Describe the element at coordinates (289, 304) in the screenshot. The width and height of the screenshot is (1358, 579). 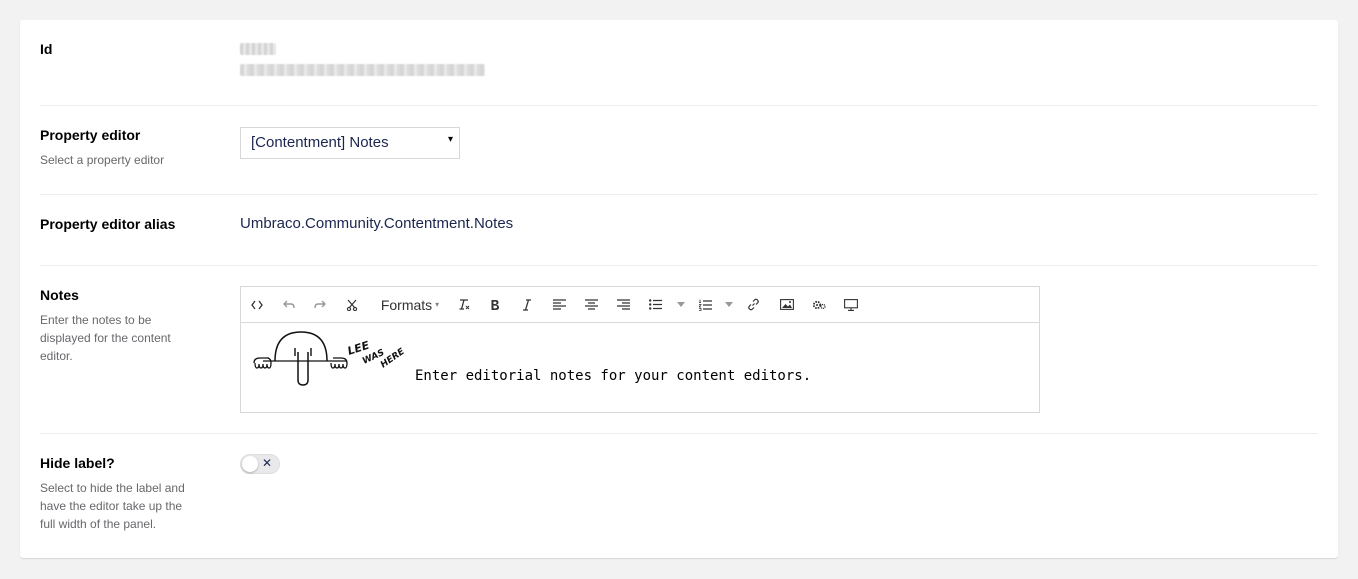
I see `undo-icon` at that location.